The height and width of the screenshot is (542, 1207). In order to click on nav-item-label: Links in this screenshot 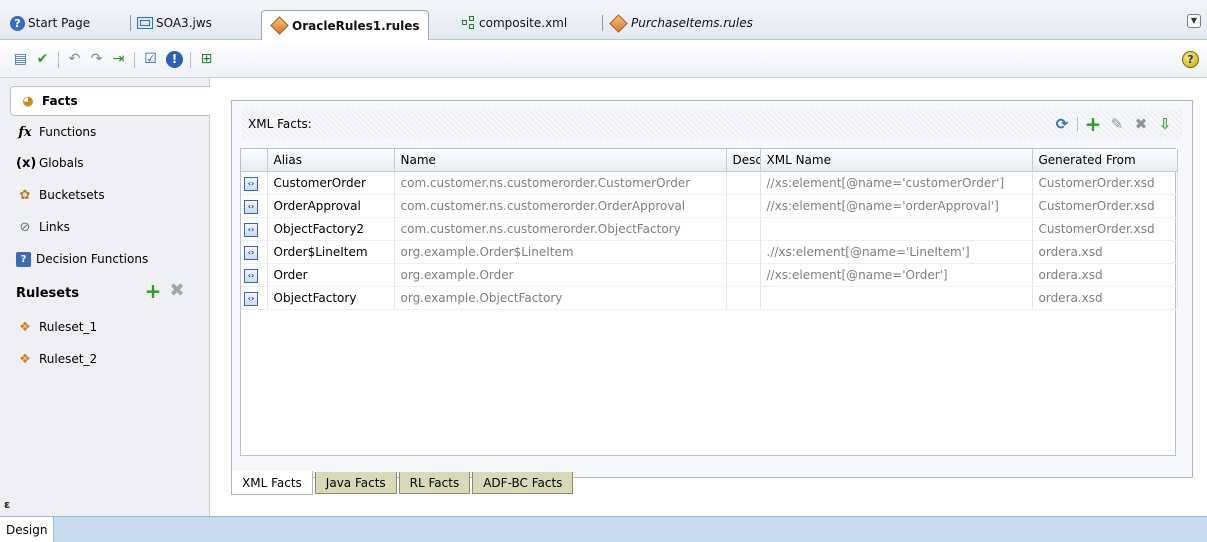, I will do `click(54, 227)`.